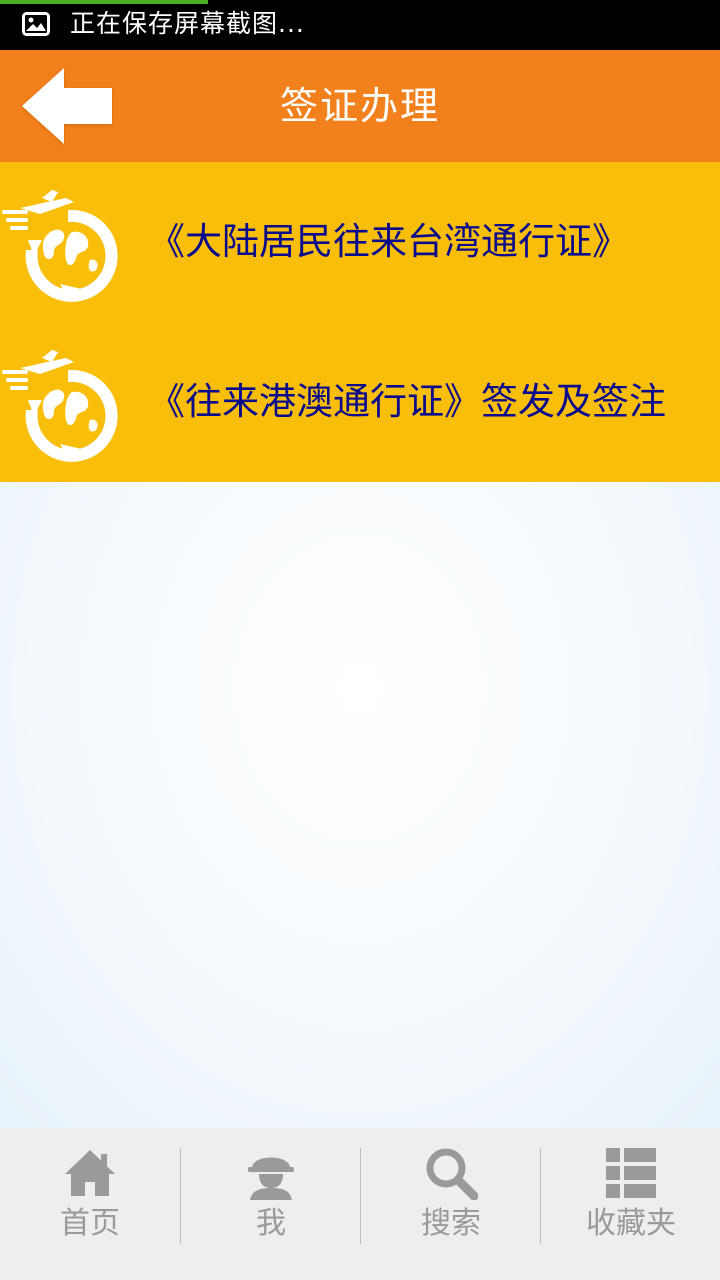 The image size is (720, 1280). Describe the element at coordinates (271, 1178) in the screenshot. I see `user-icon` at that location.